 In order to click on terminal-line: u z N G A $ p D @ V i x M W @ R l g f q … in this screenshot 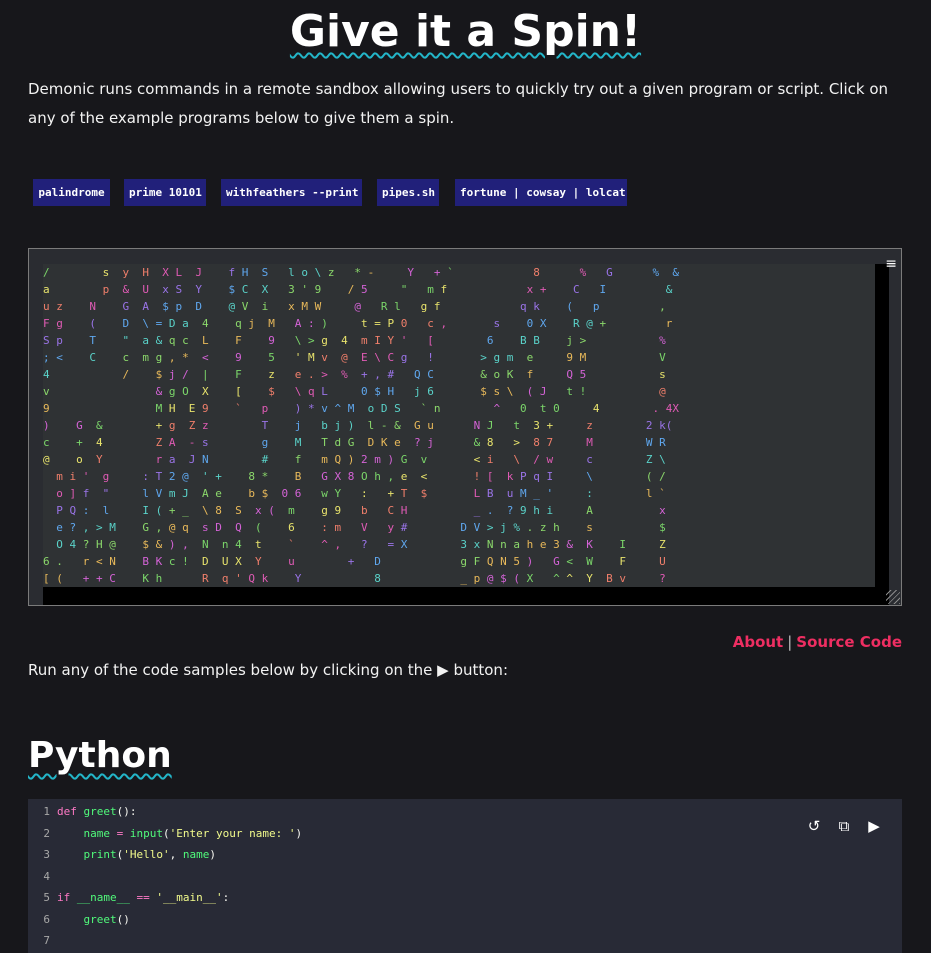, I will do `click(354, 306)`.